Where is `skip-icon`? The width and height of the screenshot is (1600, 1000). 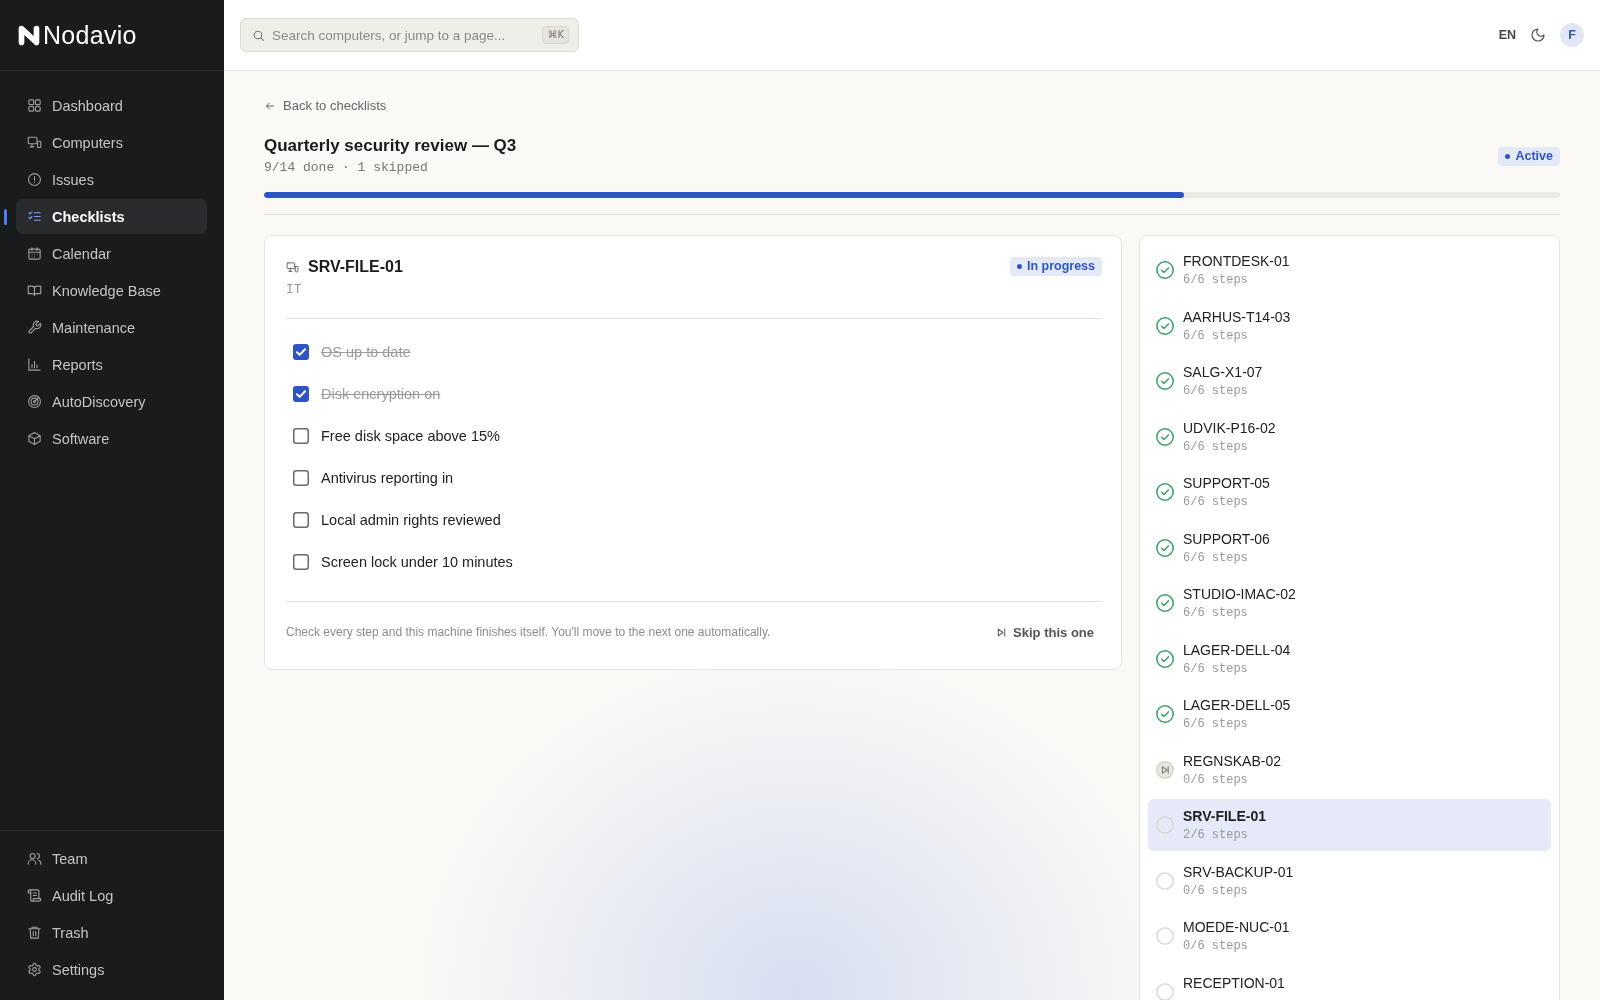 skip-icon is located at coordinates (1002, 632).